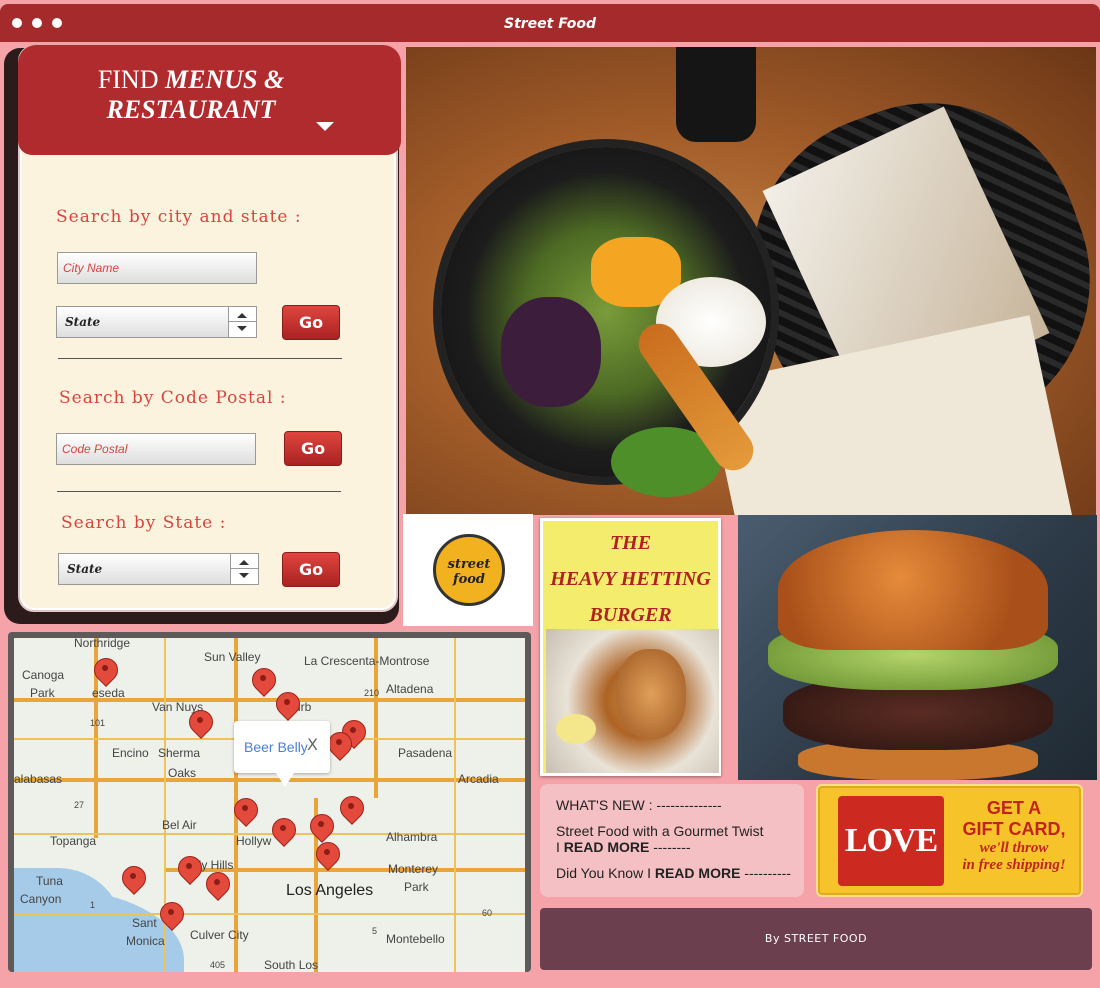  I want to click on route-1-shield: 1, so click(93, 905).